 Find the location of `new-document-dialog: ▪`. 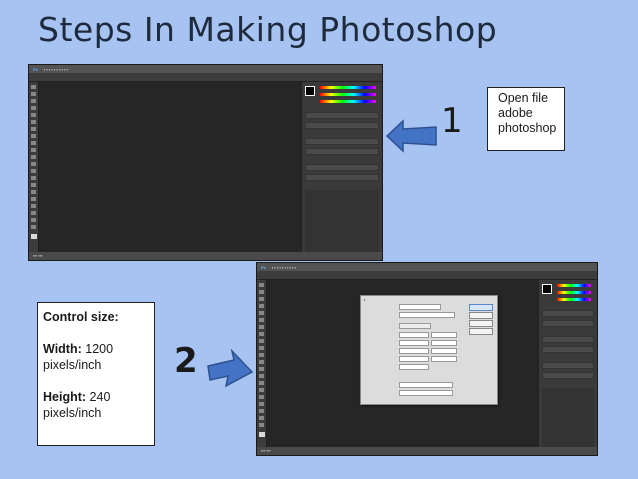

new-document-dialog: ▪ is located at coordinates (429, 350).